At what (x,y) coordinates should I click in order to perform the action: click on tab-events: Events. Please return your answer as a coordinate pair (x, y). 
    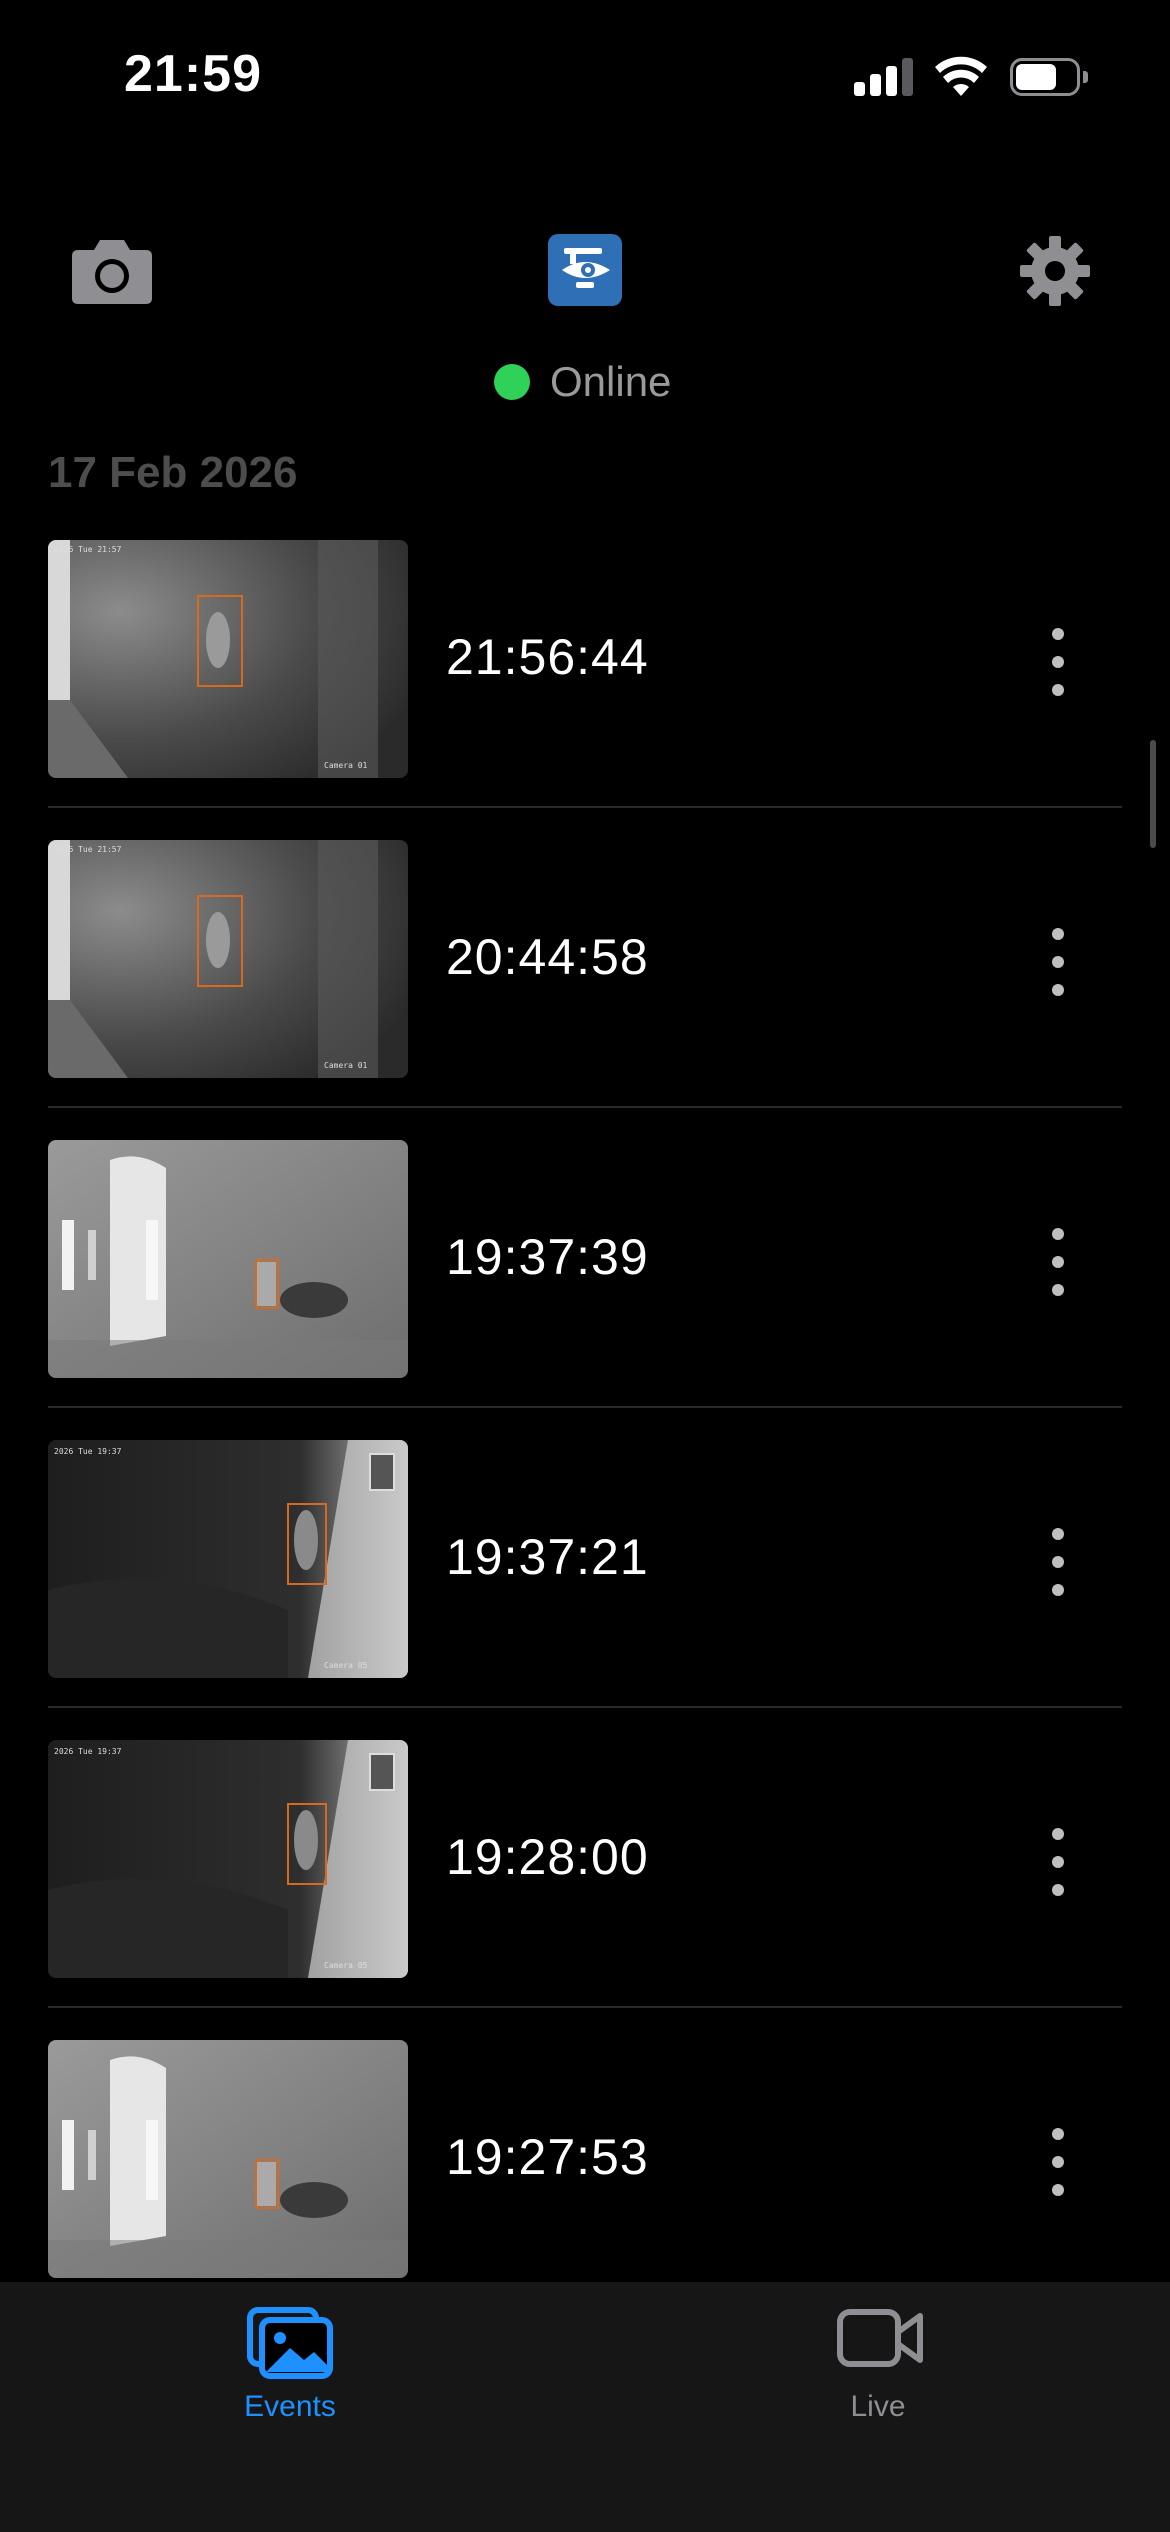
    Looking at the image, I should click on (290, 2362).